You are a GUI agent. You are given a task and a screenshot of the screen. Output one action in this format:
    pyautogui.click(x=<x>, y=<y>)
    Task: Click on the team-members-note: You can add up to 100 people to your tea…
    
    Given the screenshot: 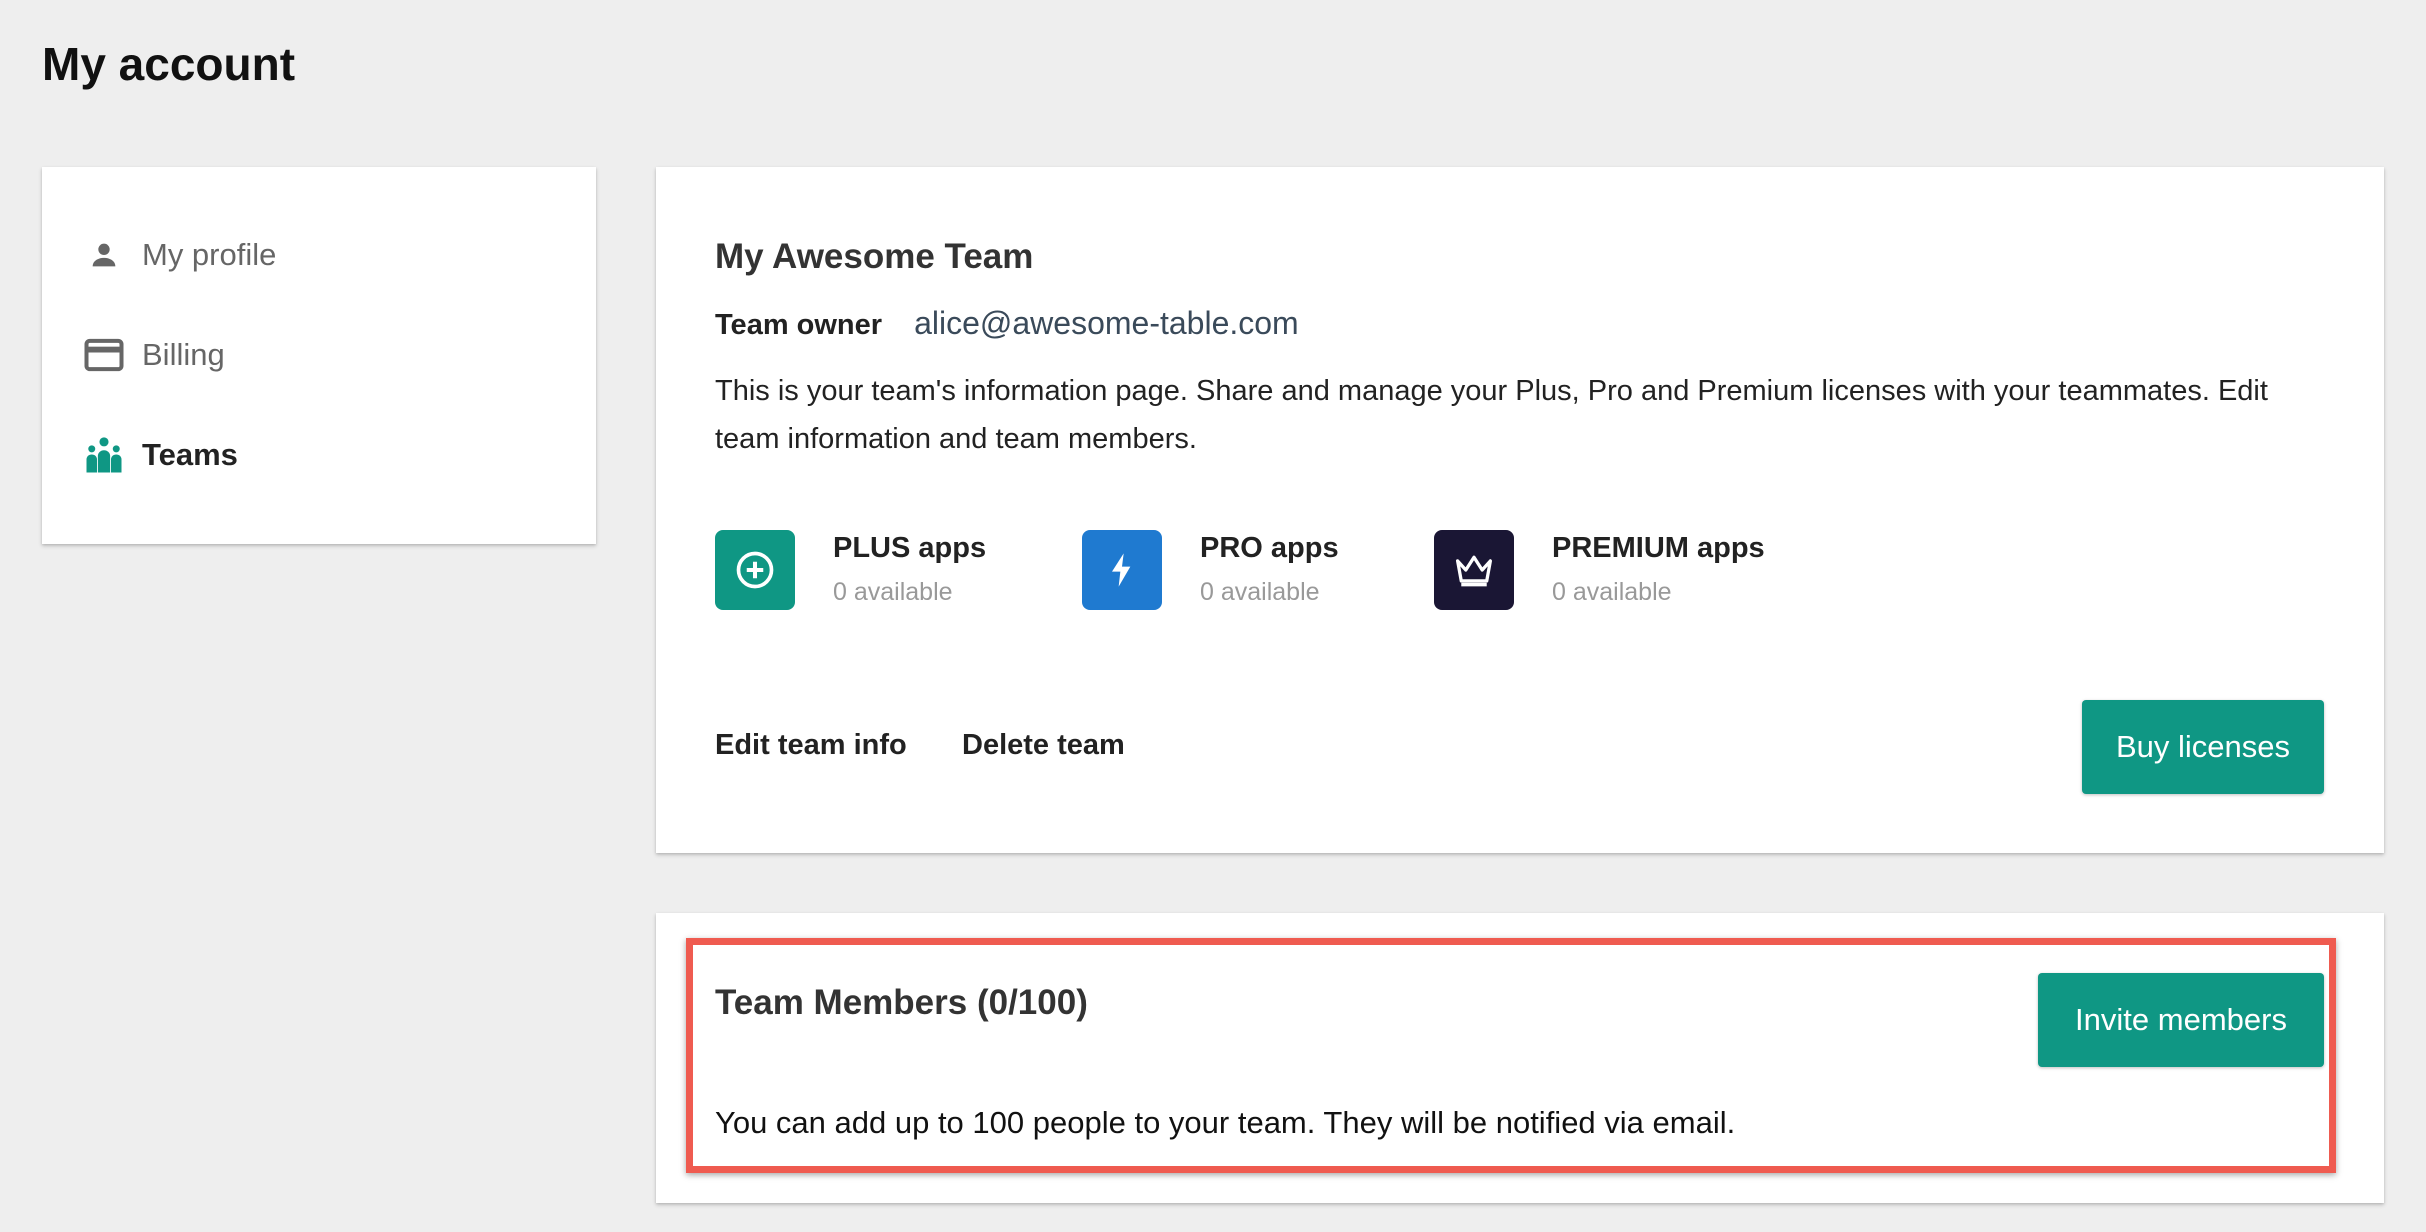 What is the action you would take?
    pyautogui.click(x=1225, y=1122)
    